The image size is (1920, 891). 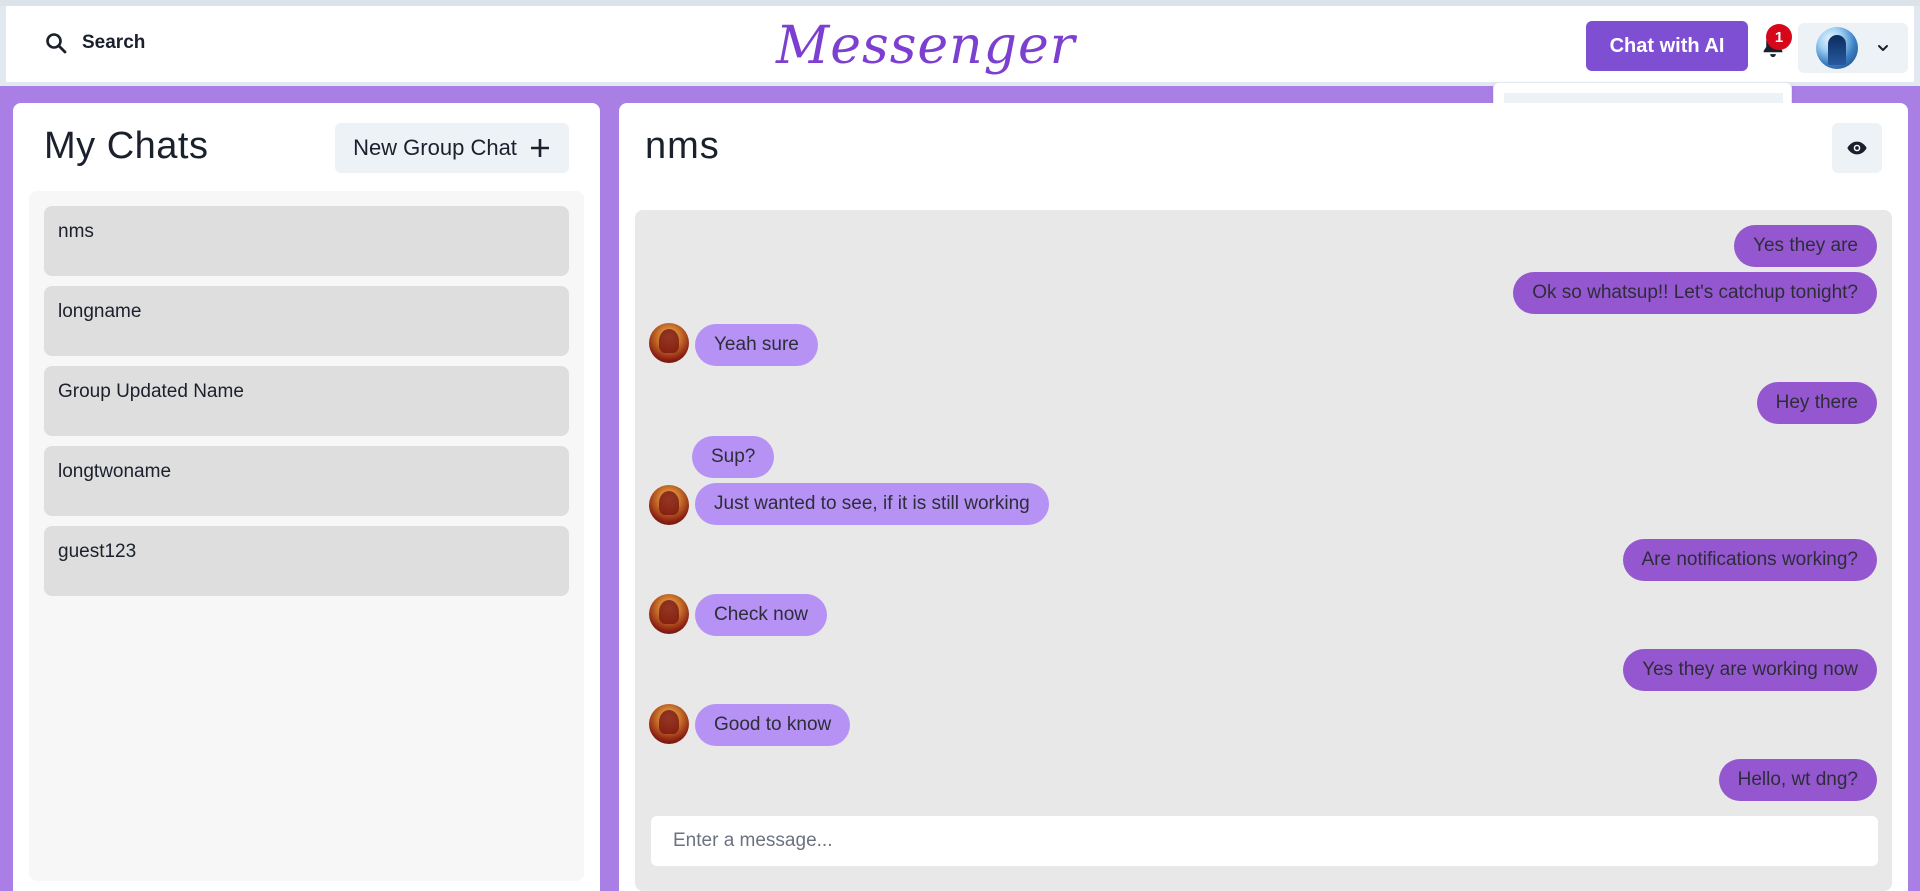 What do you see at coordinates (1749, 560) in the screenshot?
I see `message-bubble-out: Are notifications working?` at bounding box center [1749, 560].